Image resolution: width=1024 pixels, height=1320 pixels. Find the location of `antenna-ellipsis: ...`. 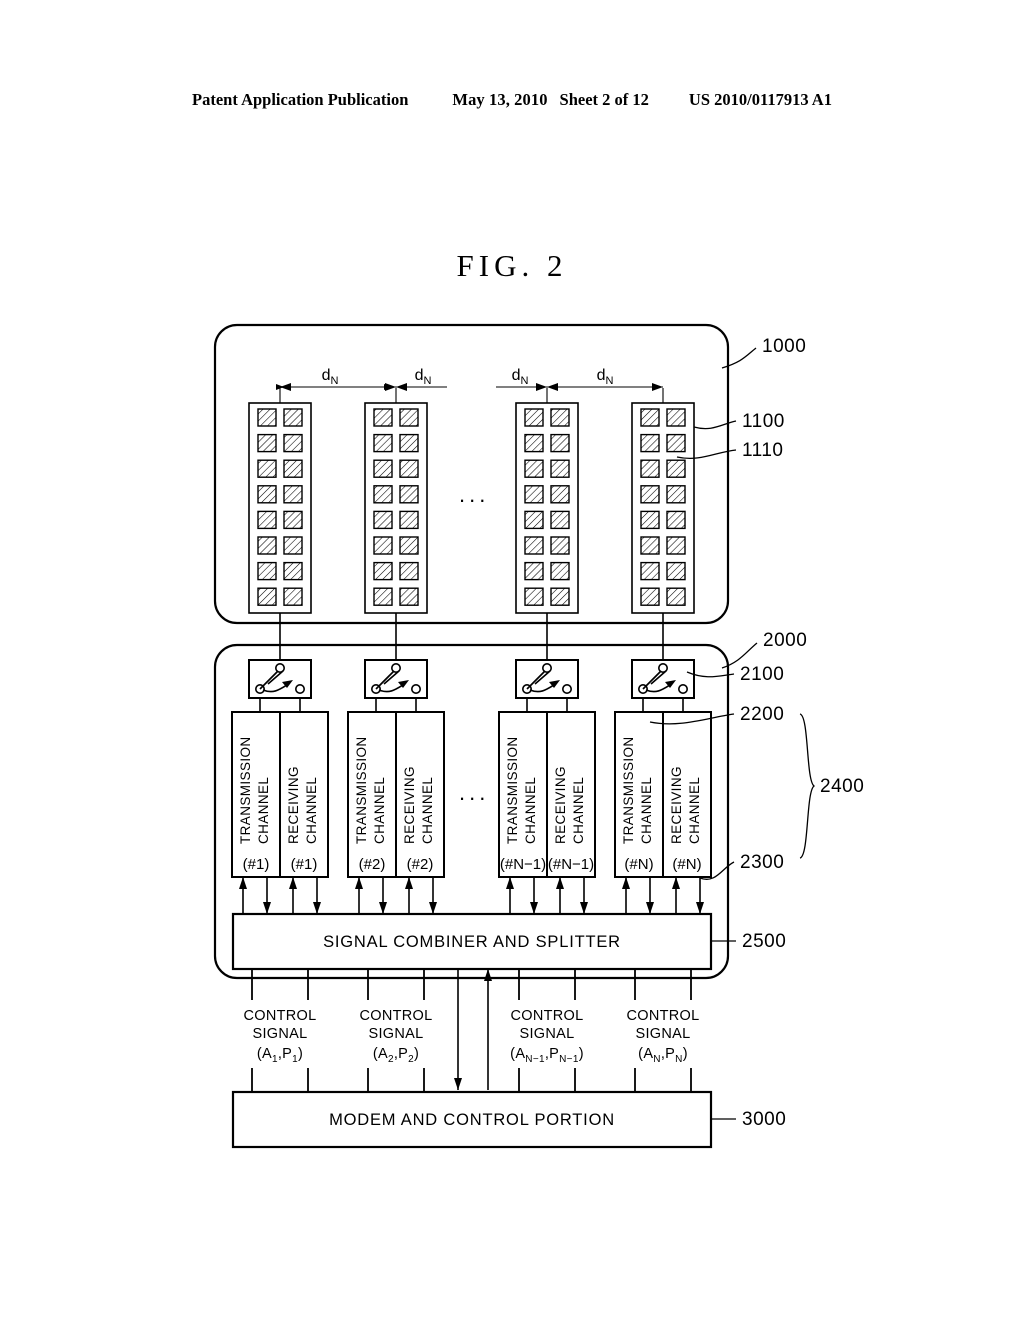

antenna-ellipsis: ... is located at coordinates (474, 494).